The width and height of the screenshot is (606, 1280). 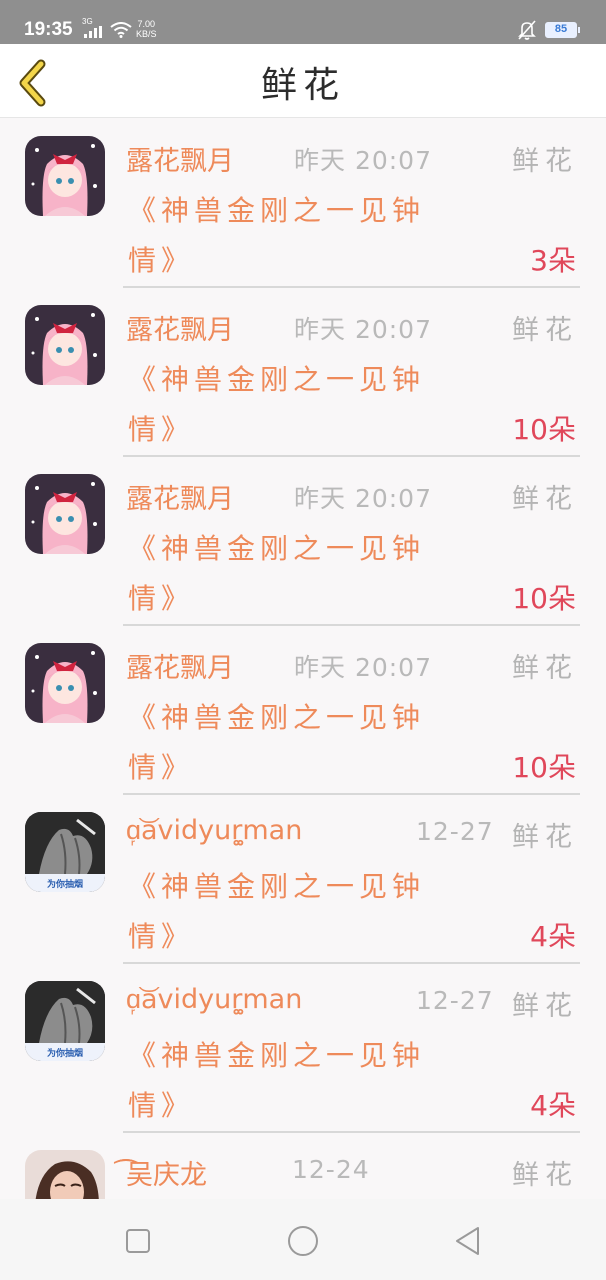 I want to click on network-type: 3G, so click(x=87, y=21).